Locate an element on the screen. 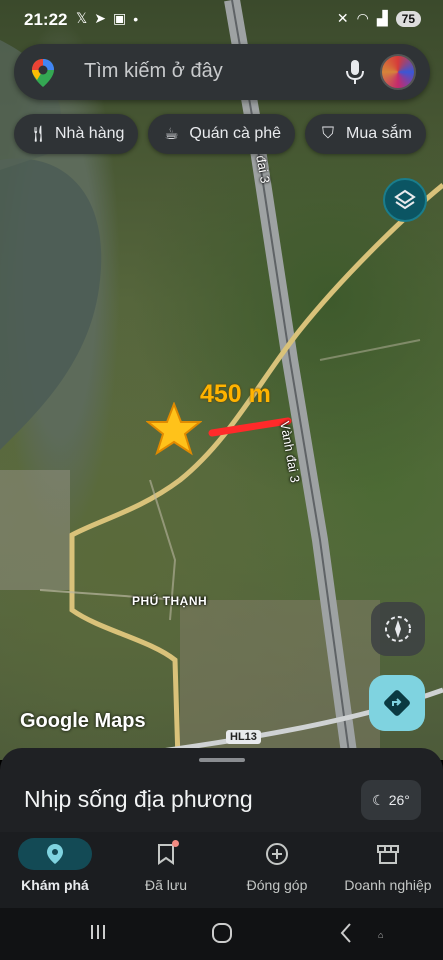 Image resolution: width=443 pixels, height=960 pixels. sheet-drag-handle is located at coordinates (222, 760).